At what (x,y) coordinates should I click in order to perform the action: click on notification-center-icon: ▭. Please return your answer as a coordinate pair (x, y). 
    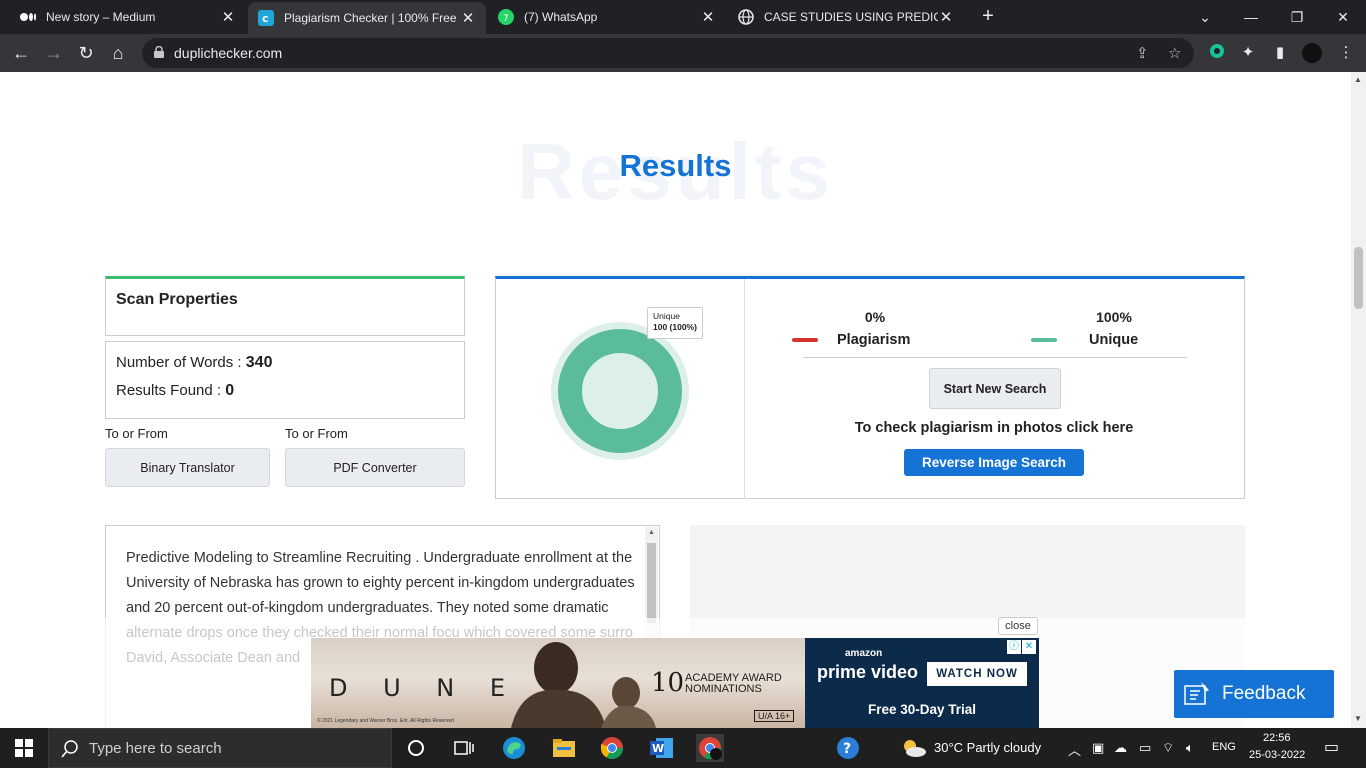
    Looking at the image, I should click on (1331, 747).